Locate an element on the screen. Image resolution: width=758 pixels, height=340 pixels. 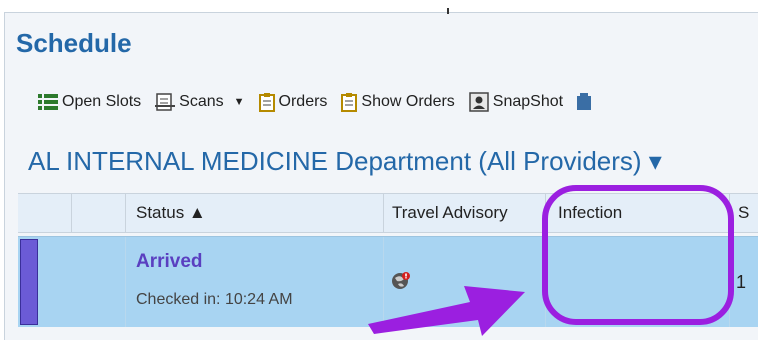
page-title: Schedule is located at coordinates (74, 43).